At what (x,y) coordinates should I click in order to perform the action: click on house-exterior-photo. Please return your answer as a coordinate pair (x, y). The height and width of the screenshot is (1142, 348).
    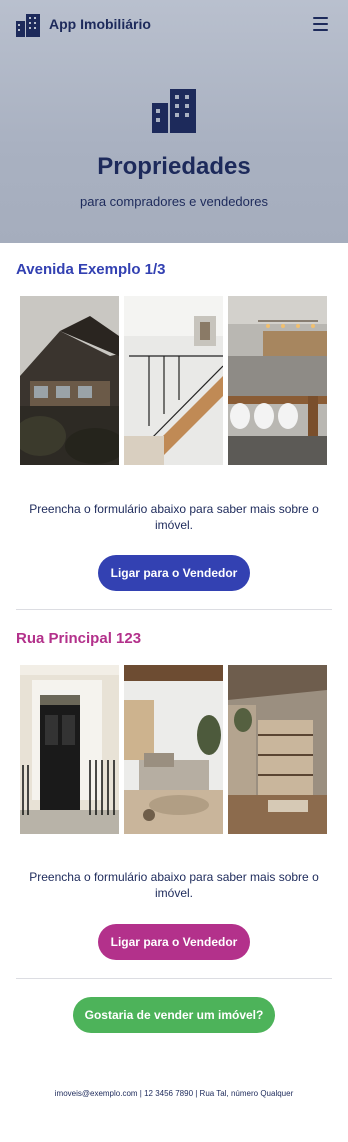
    Looking at the image, I should click on (69, 380).